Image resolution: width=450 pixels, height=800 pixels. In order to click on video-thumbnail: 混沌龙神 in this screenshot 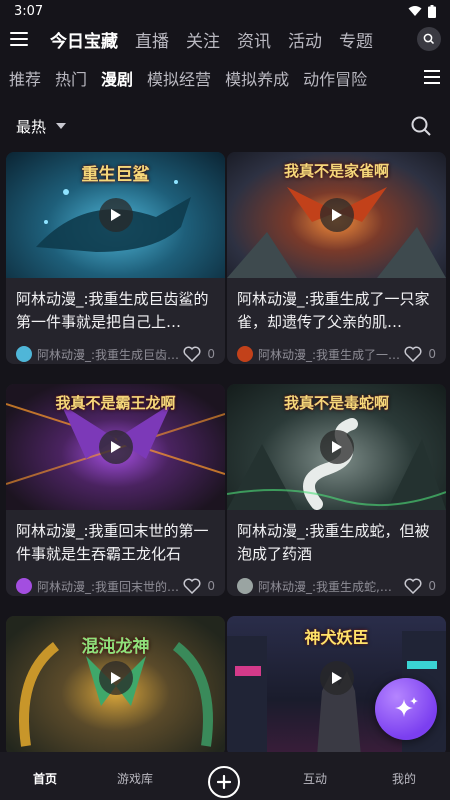, I will do `click(115, 686)`.